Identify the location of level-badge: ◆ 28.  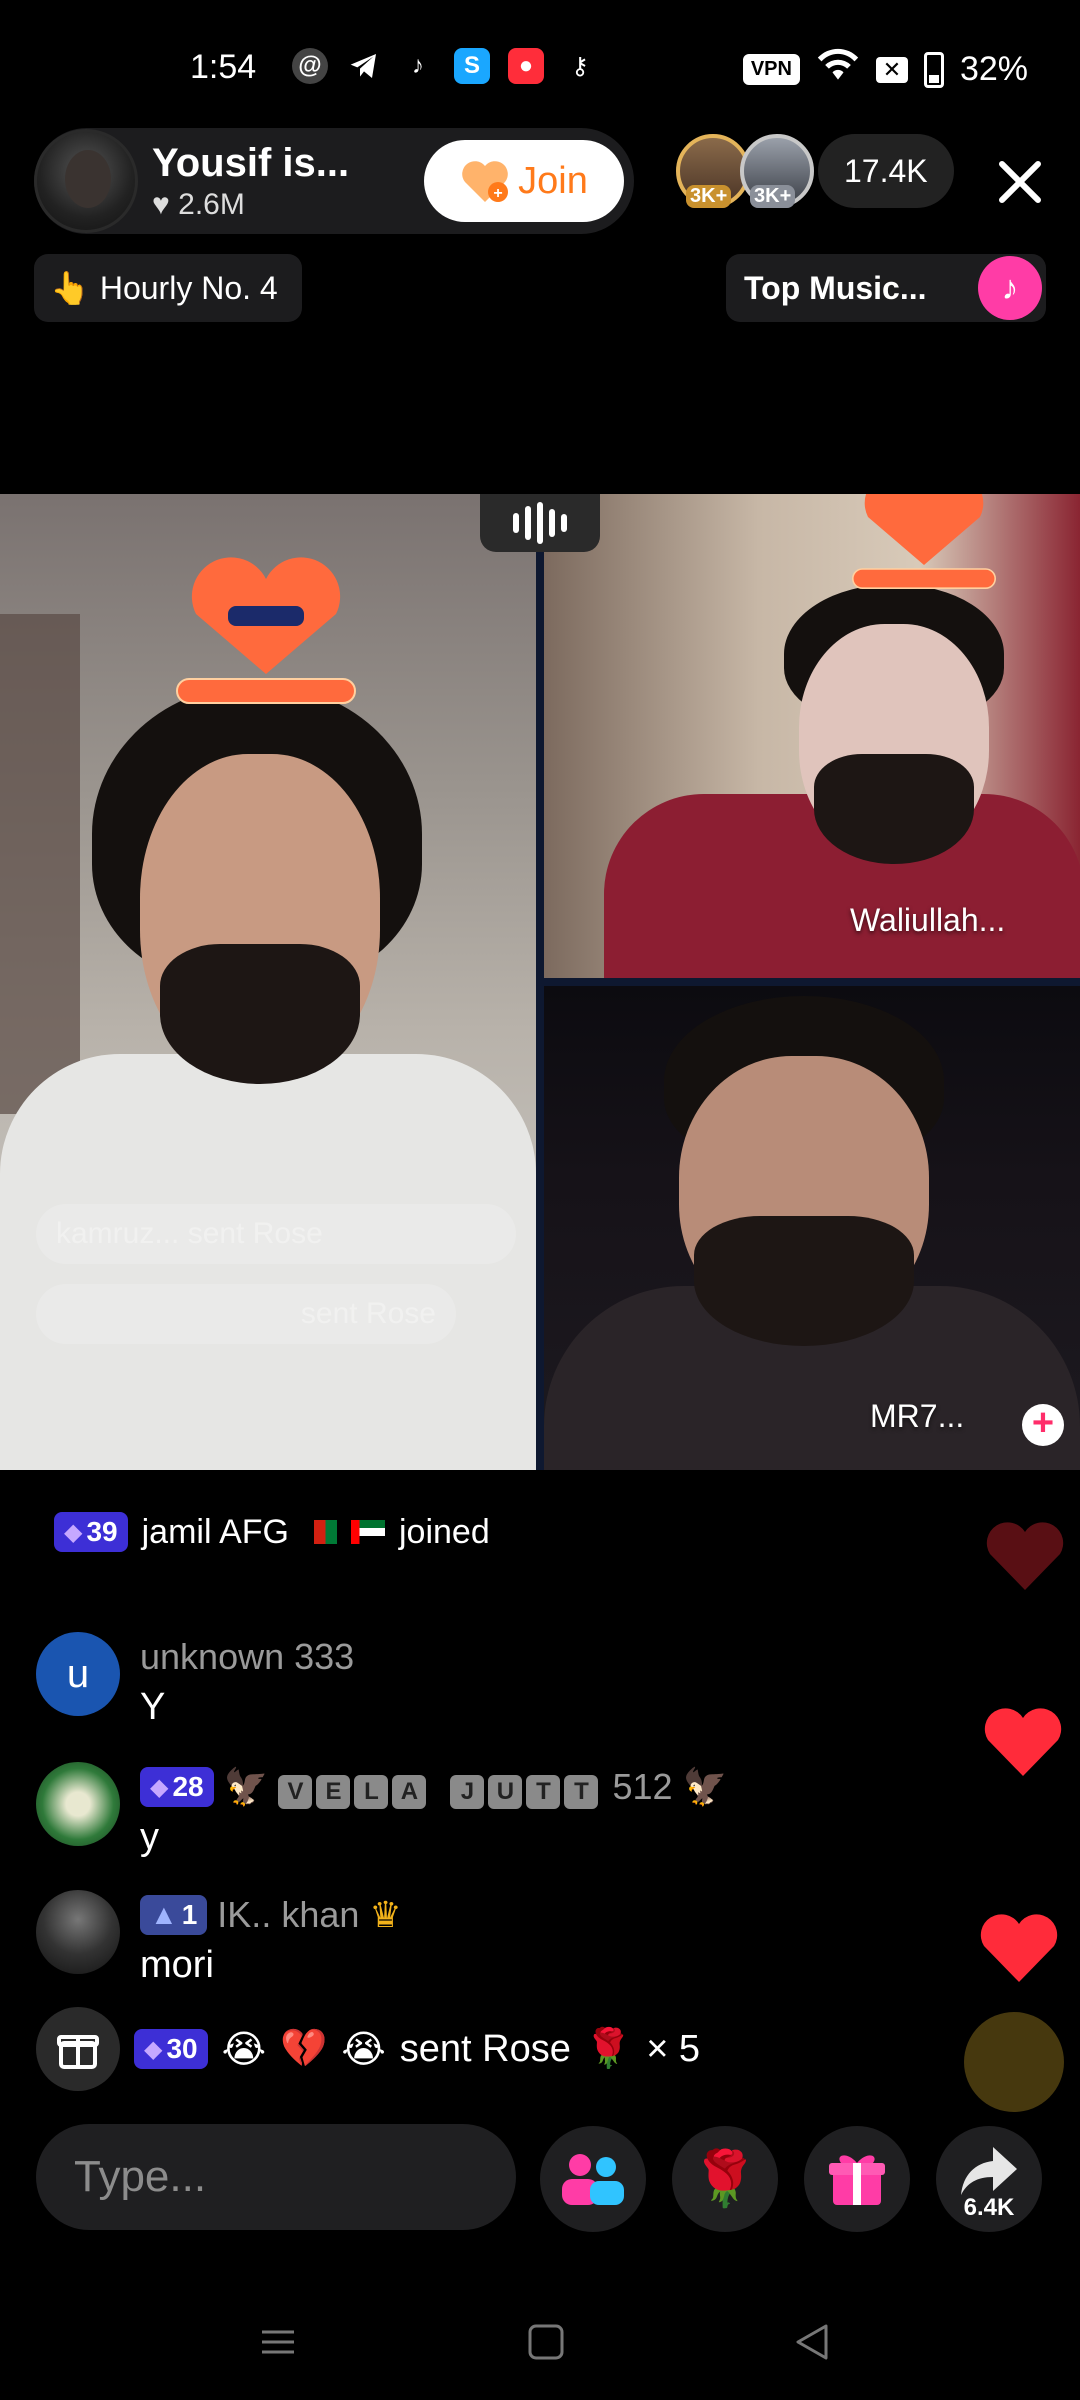
(177, 1787).